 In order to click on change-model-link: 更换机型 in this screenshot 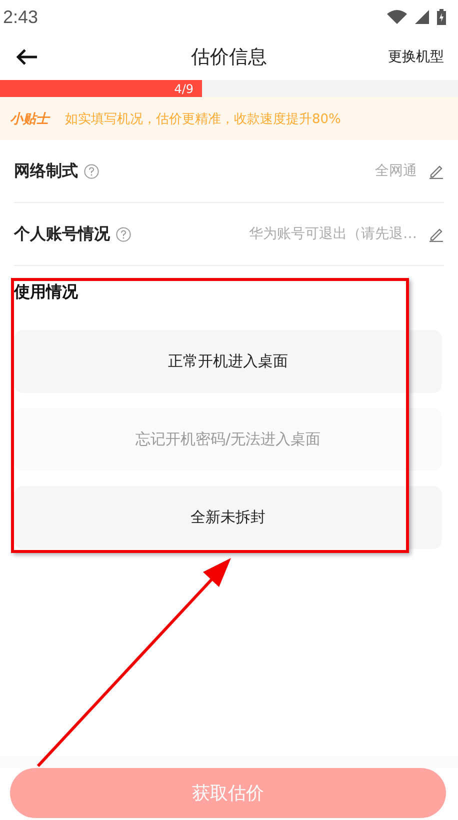, I will do `click(416, 57)`.